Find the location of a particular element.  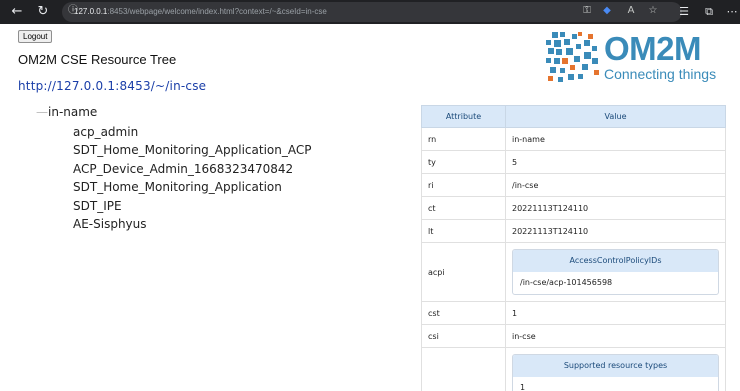

om2m-logo: OM2M Connecting things is located at coordinates (637, 58).